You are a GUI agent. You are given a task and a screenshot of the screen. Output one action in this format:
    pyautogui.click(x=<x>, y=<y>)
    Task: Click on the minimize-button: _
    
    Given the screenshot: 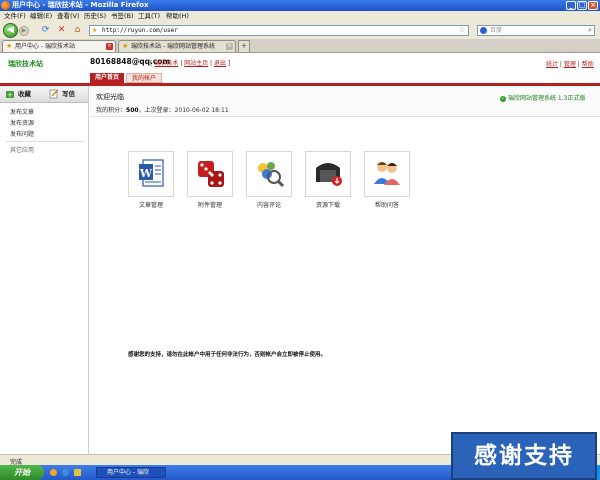 What is the action you would take?
    pyautogui.click(x=571, y=5)
    